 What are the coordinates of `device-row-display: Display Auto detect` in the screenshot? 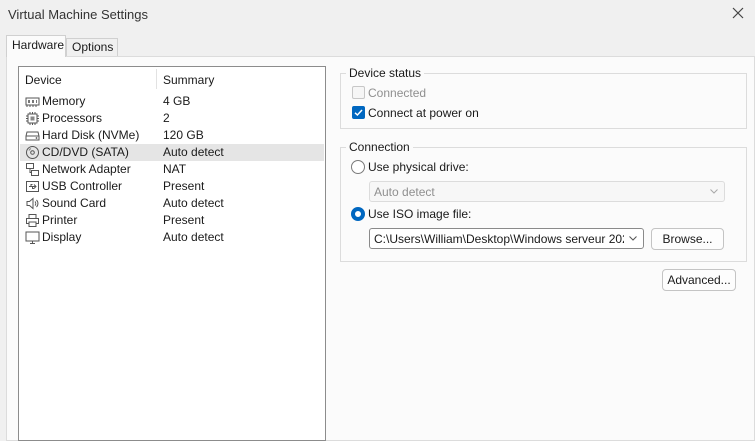 It's located at (172, 237).